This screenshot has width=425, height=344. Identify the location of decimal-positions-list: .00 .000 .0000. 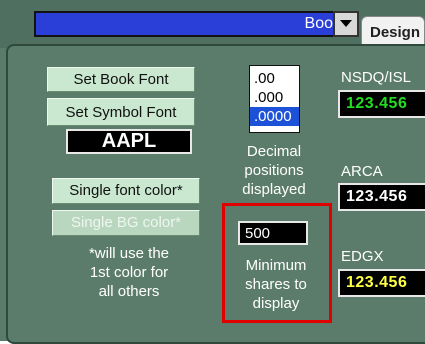
(274, 99).